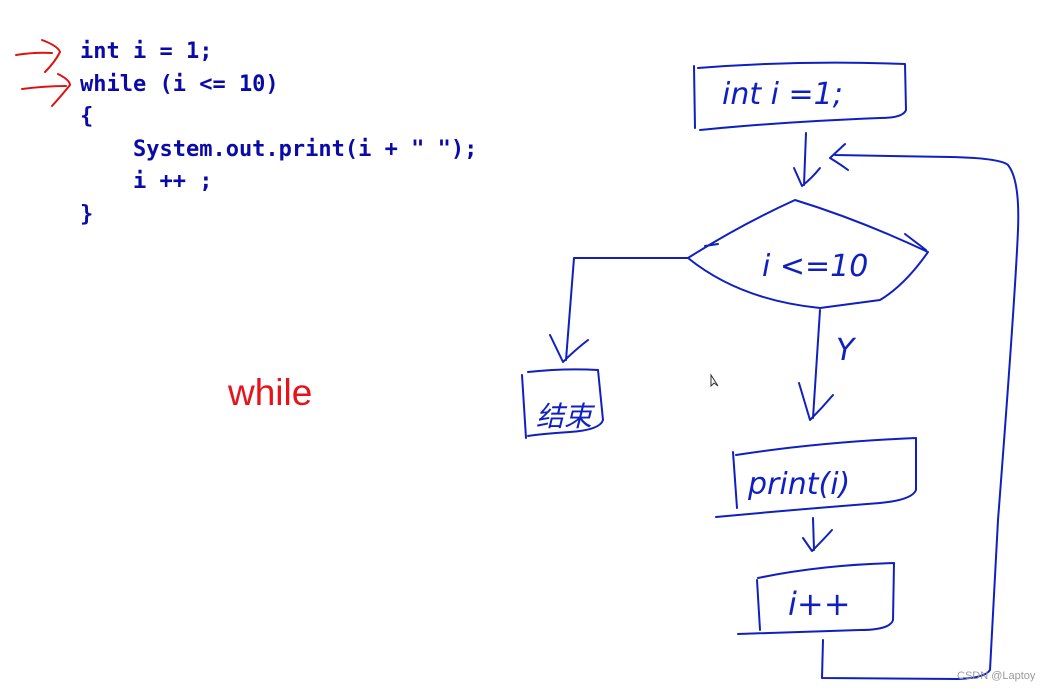  What do you see at coordinates (815, 266) in the screenshot?
I see `condition-label: i <=10` at bounding box center [815, 266].